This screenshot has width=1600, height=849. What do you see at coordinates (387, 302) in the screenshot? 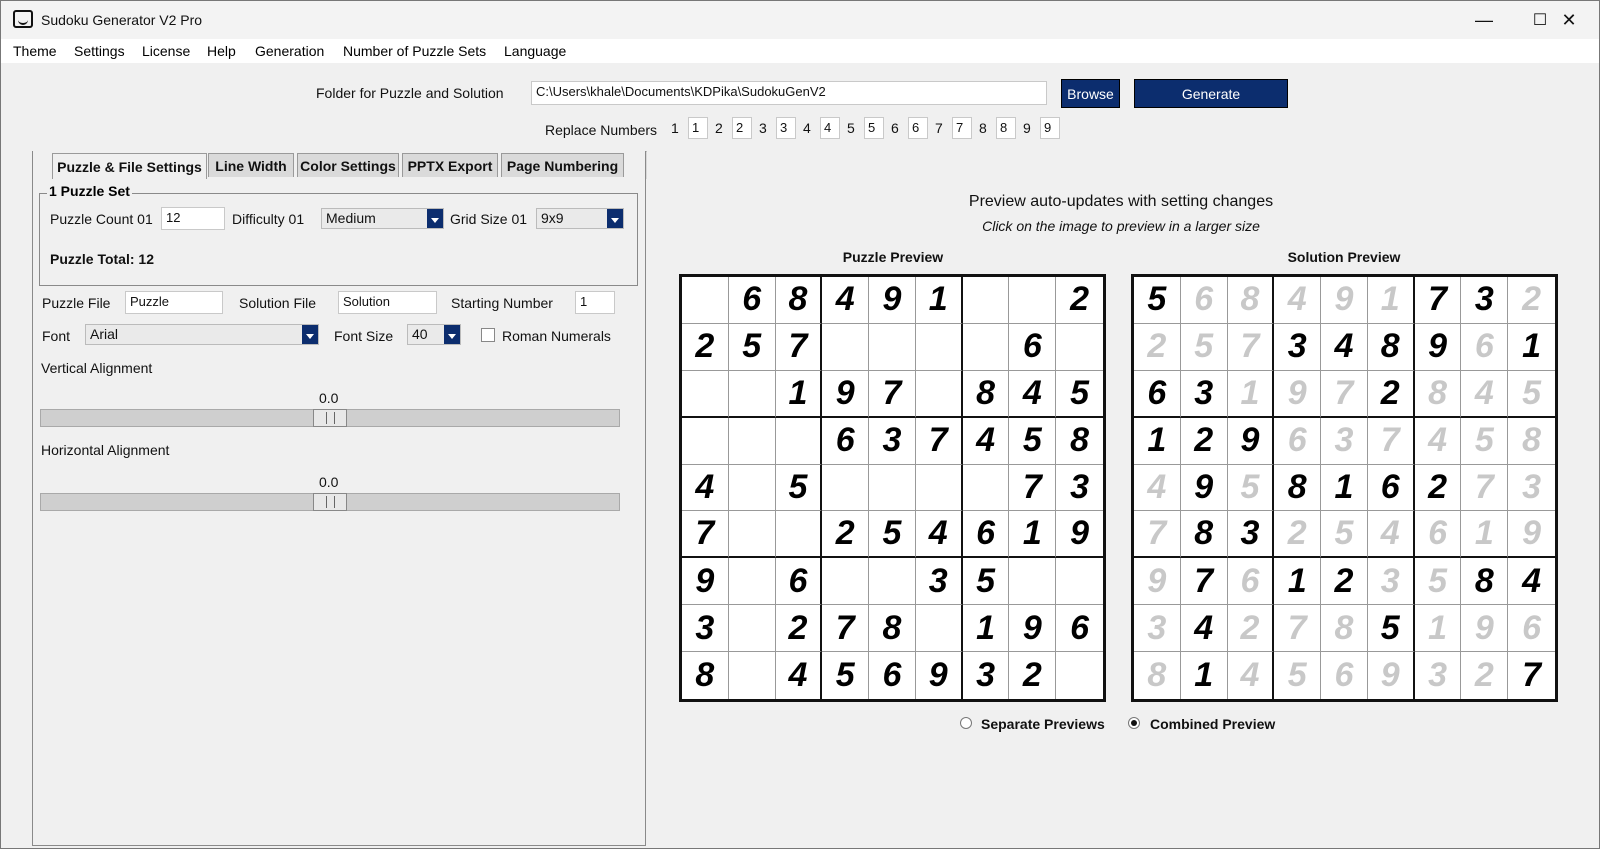
I see `solution-file-input: Solution` at bounding box center [387, 302].